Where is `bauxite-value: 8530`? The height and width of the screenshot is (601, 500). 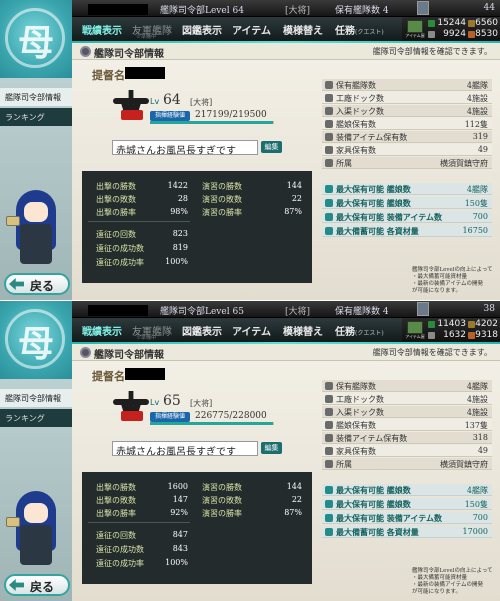
bauxite-value: 8530 is located at coordinates (486, 34).